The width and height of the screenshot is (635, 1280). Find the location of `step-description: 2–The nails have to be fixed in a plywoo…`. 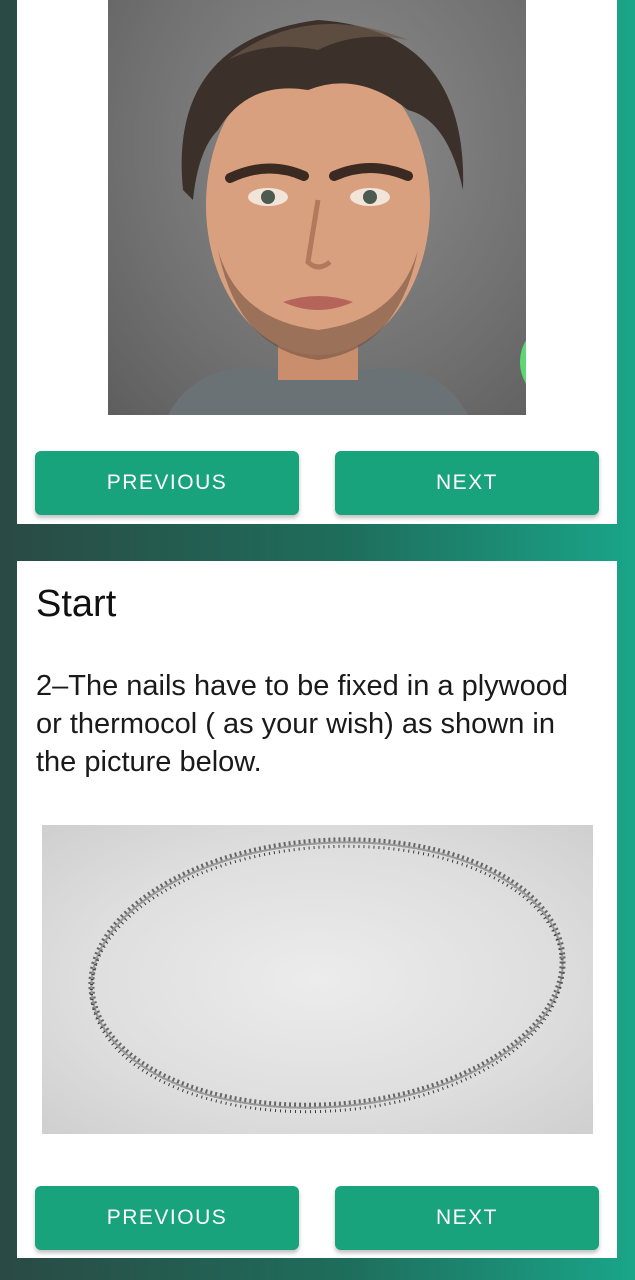

step-description: 2–The nails have to be fixed in a plywoo… is located at coordinates (302, 724).